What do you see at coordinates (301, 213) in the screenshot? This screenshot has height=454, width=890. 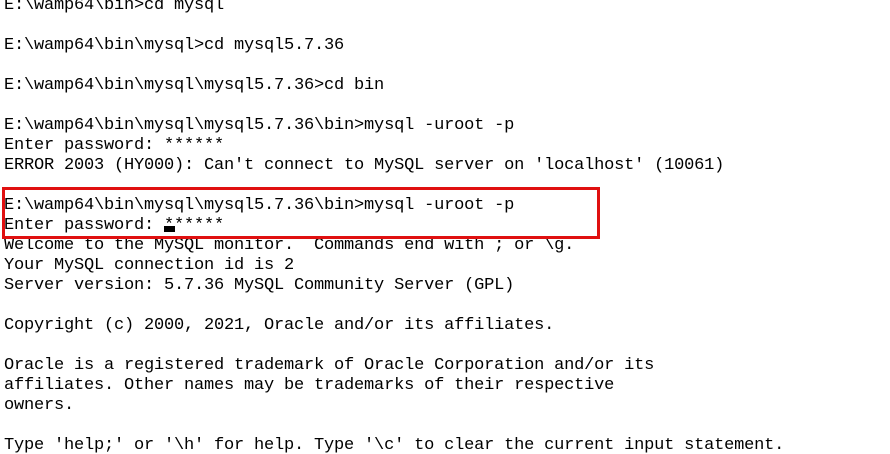 I see `highlight-annotation-box` at bounding box center [301, 213].